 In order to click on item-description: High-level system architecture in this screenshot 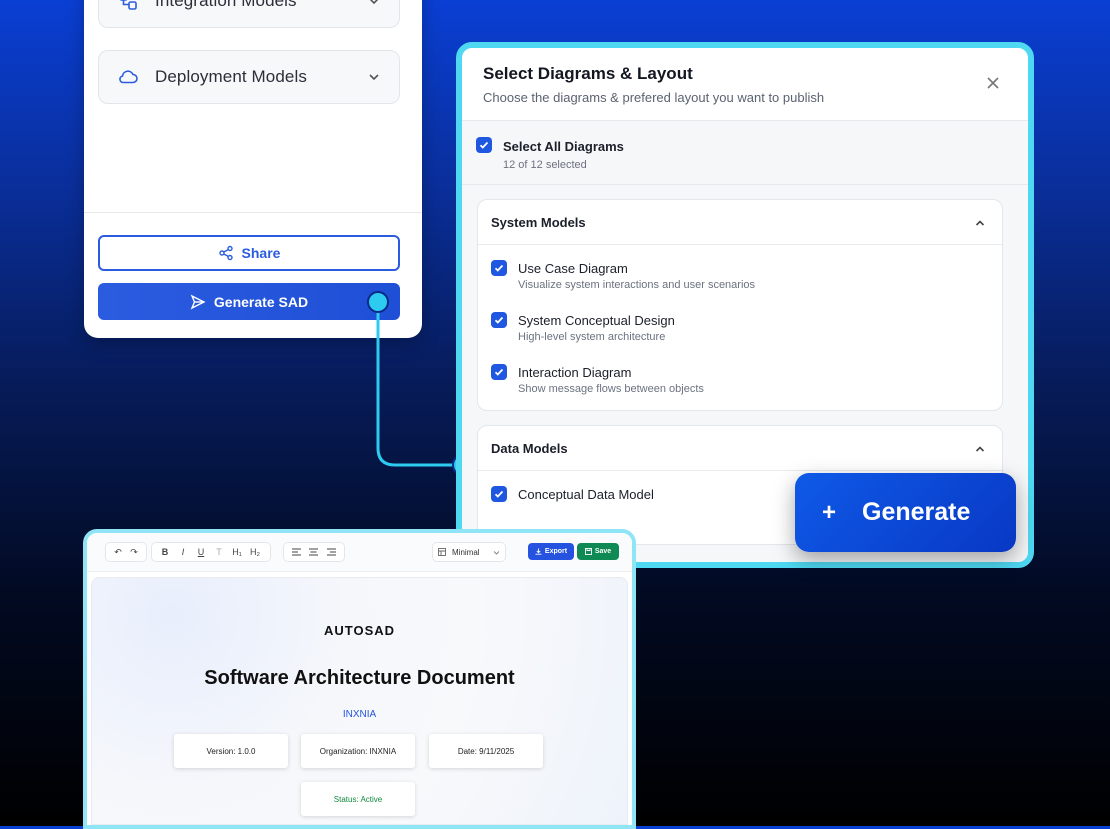, I will do `click(592, 337)`.